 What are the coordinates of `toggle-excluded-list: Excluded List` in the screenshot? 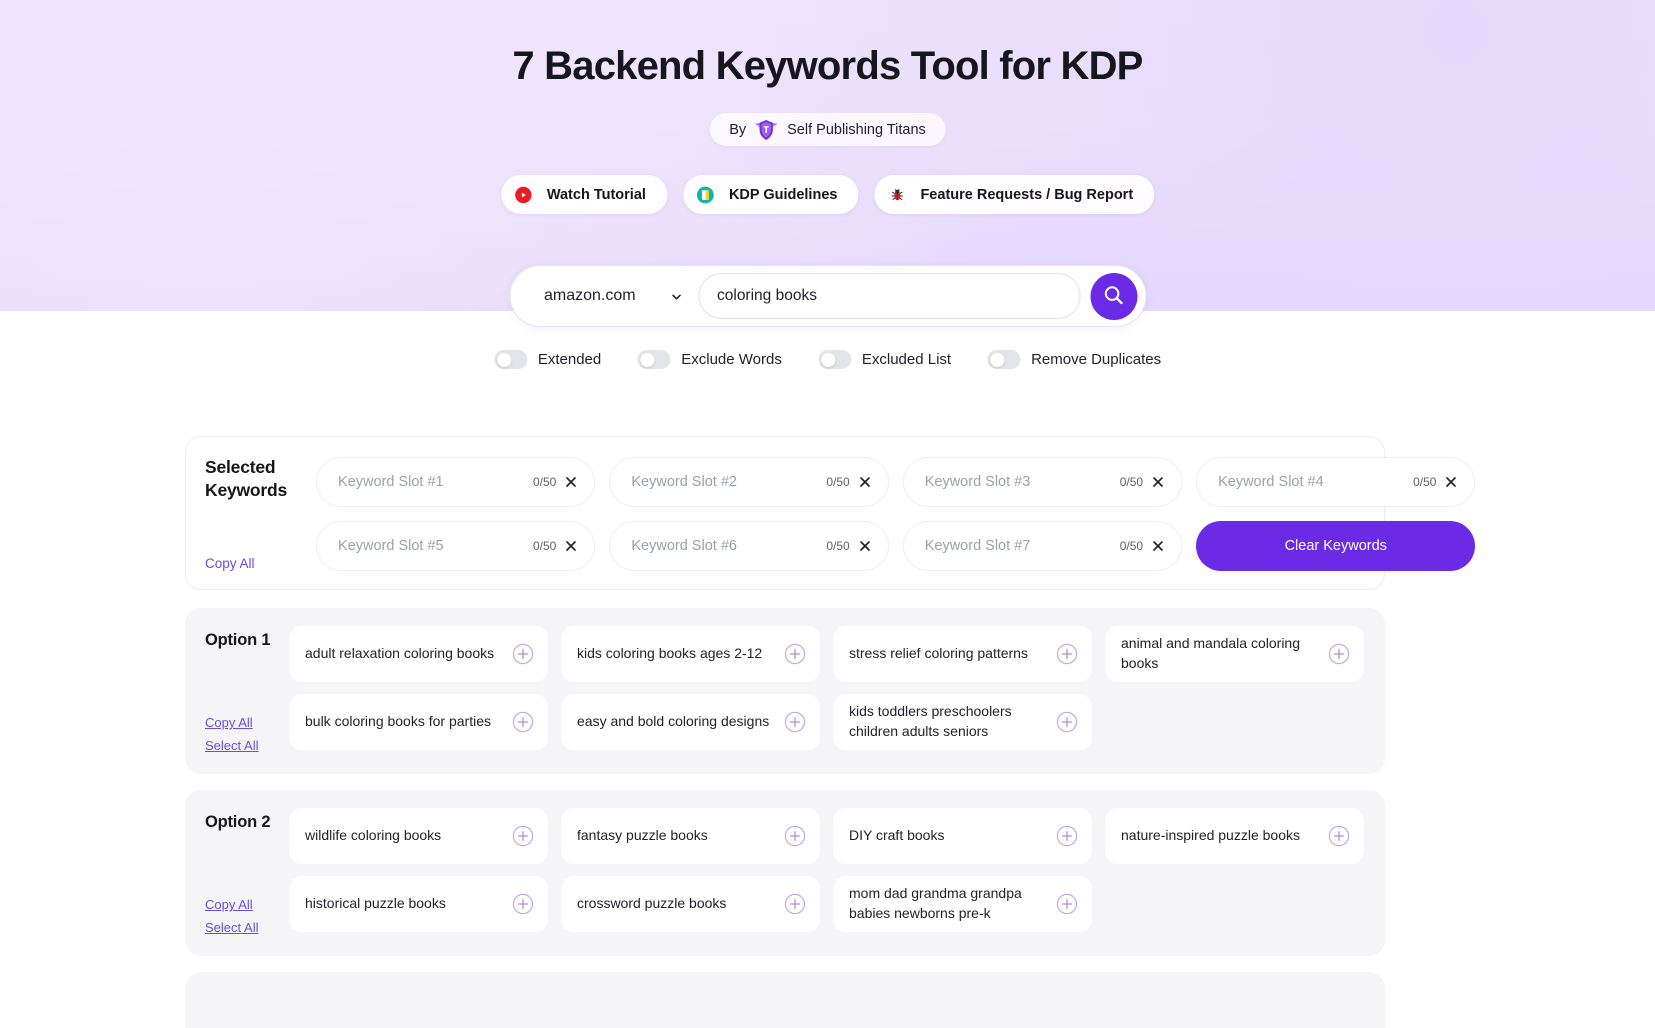 It's located at (884, 359).